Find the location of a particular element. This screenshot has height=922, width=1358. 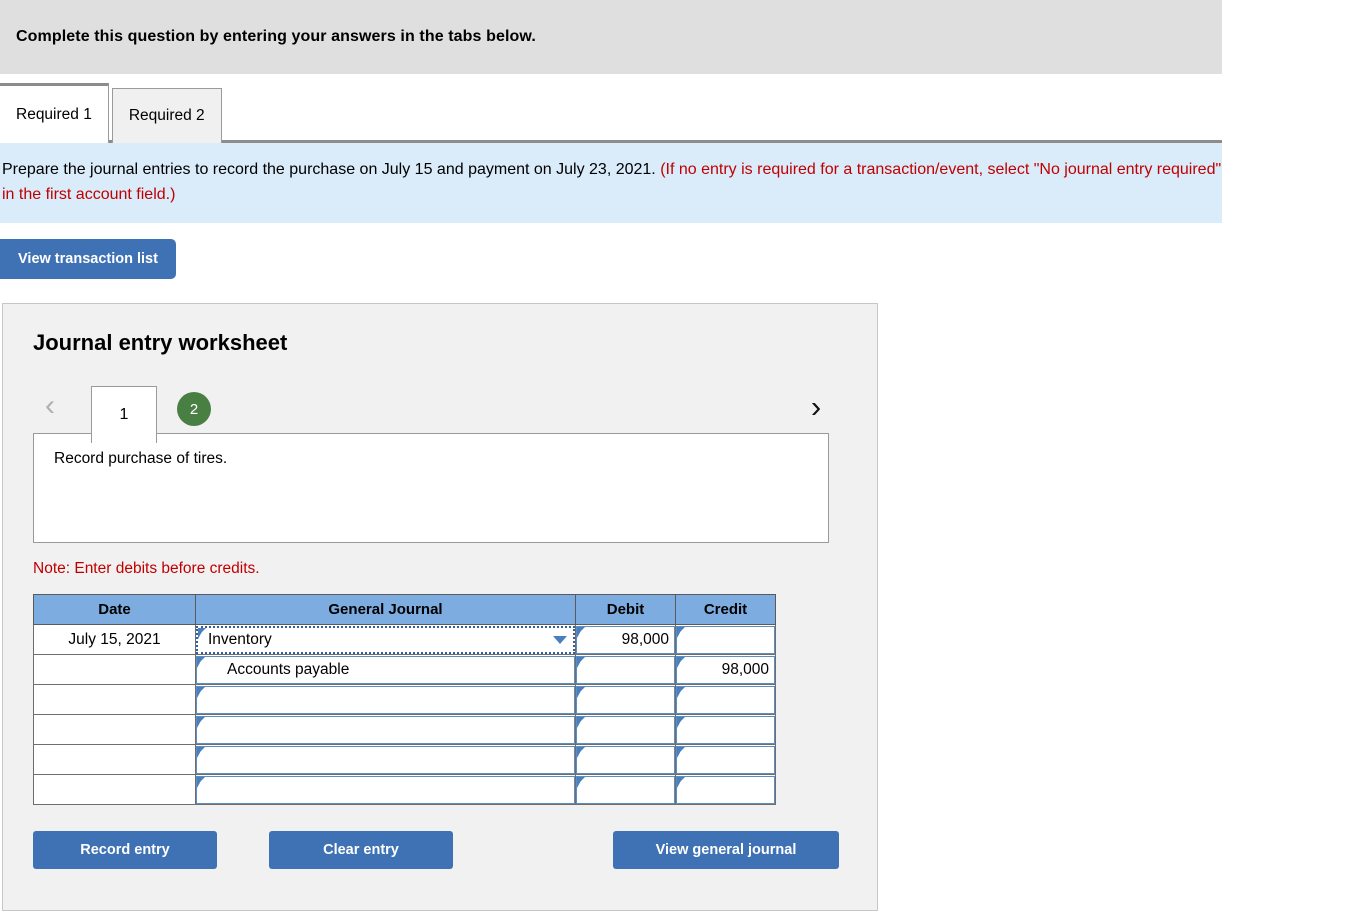

journal-debit-cell: 98,000 is located at coordinates (625, 639).